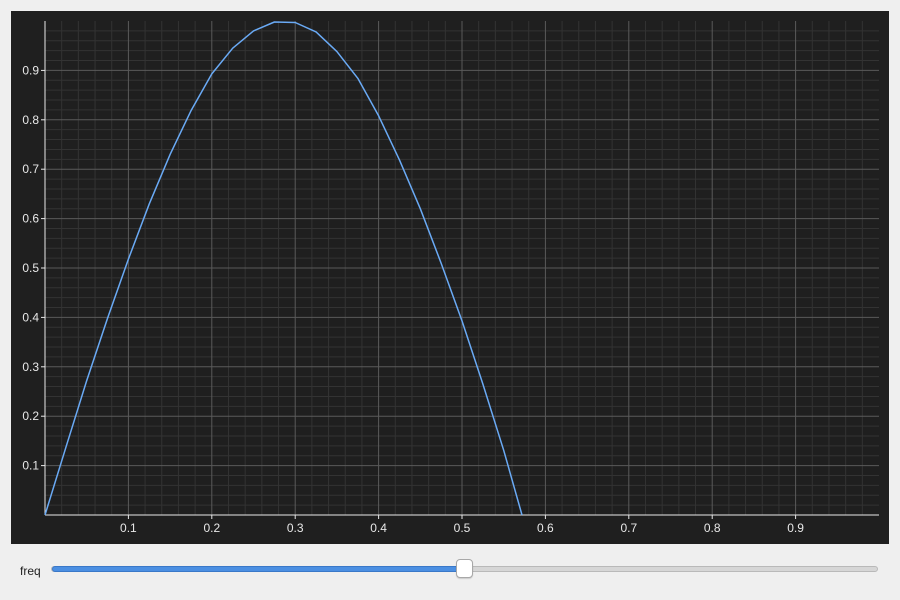 The height and width of the screenshot is (600, 900). Describe the element at coordinates (464, 568) in the screenshot. I see `freq-slider-handle` at that location.